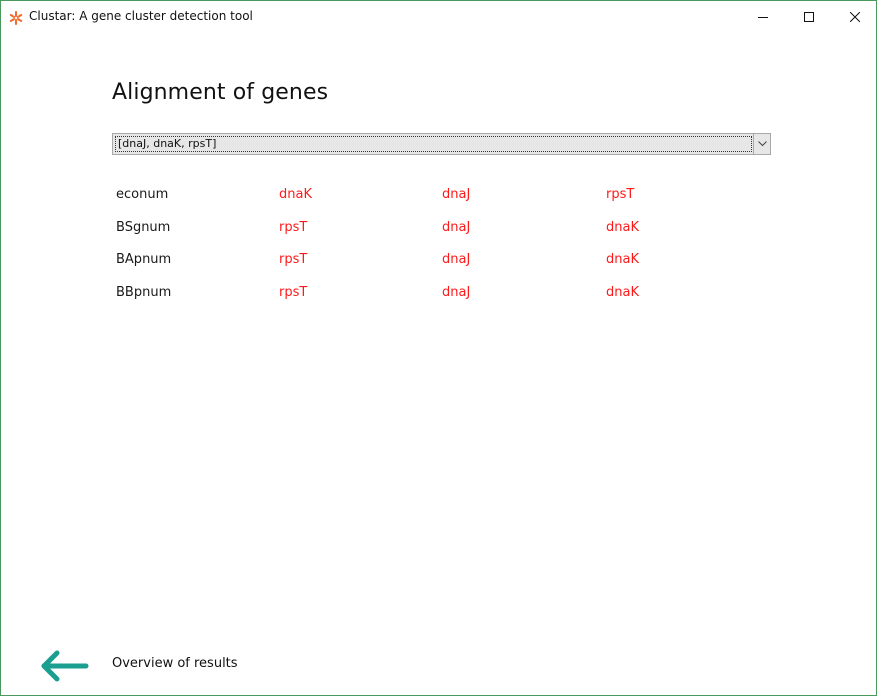 This screenshot has width=877, height=696. I want to click on minimize-button, so click(763, 16).